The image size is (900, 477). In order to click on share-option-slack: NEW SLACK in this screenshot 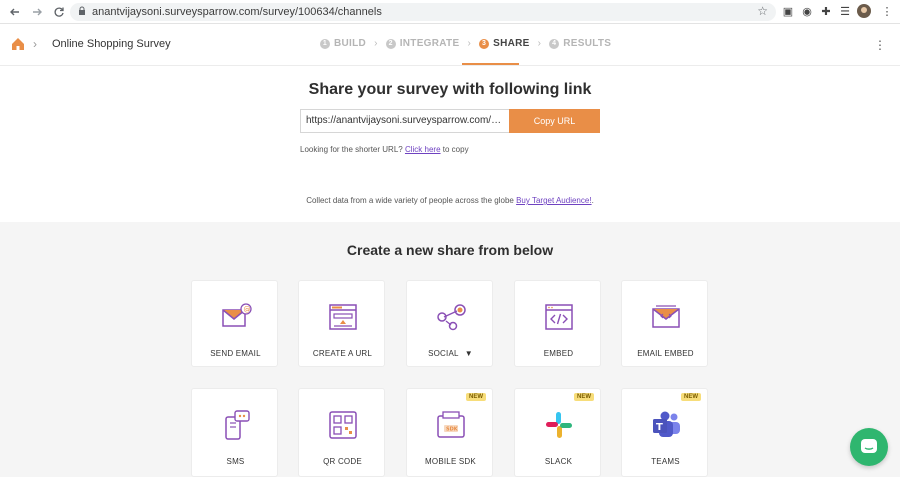, I will do `click(557, 432)`.